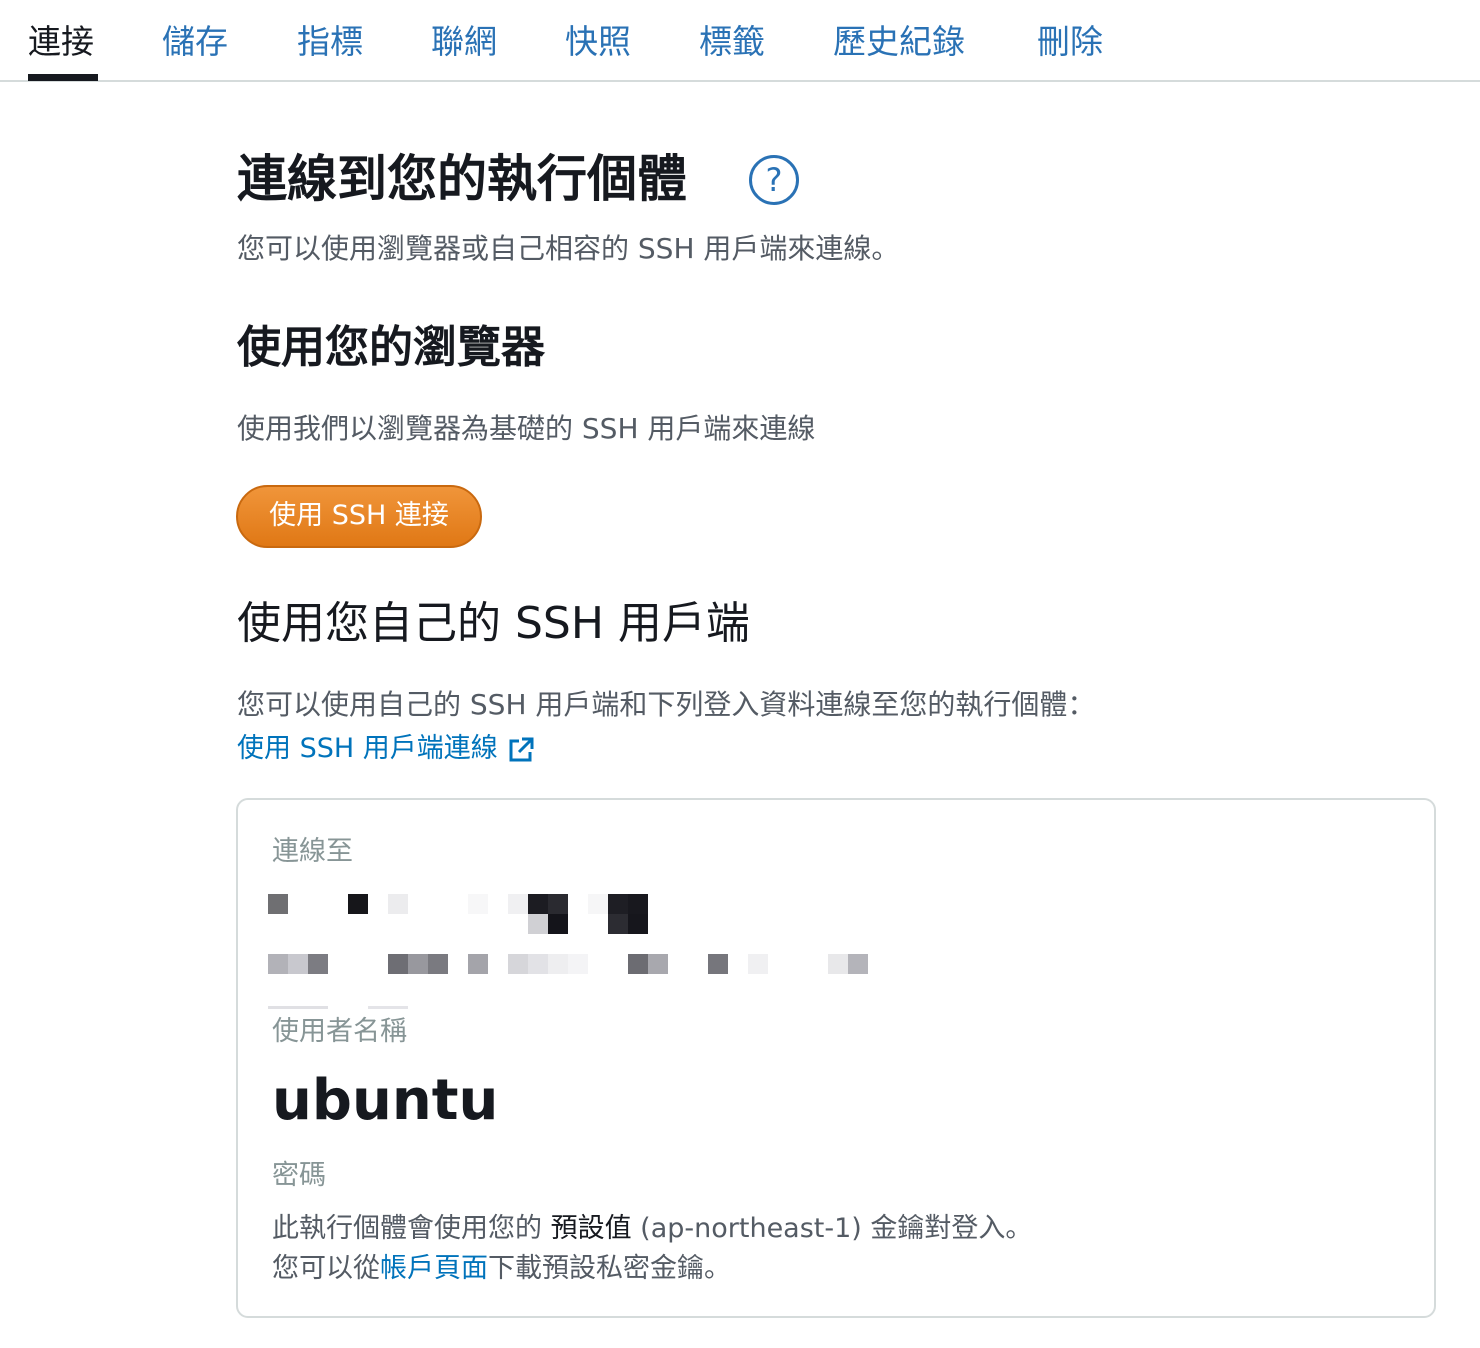  What do you see at coordinates (521, 750) in the screenshot?
I see `external-link-icon` at bounding box center [521, 750].